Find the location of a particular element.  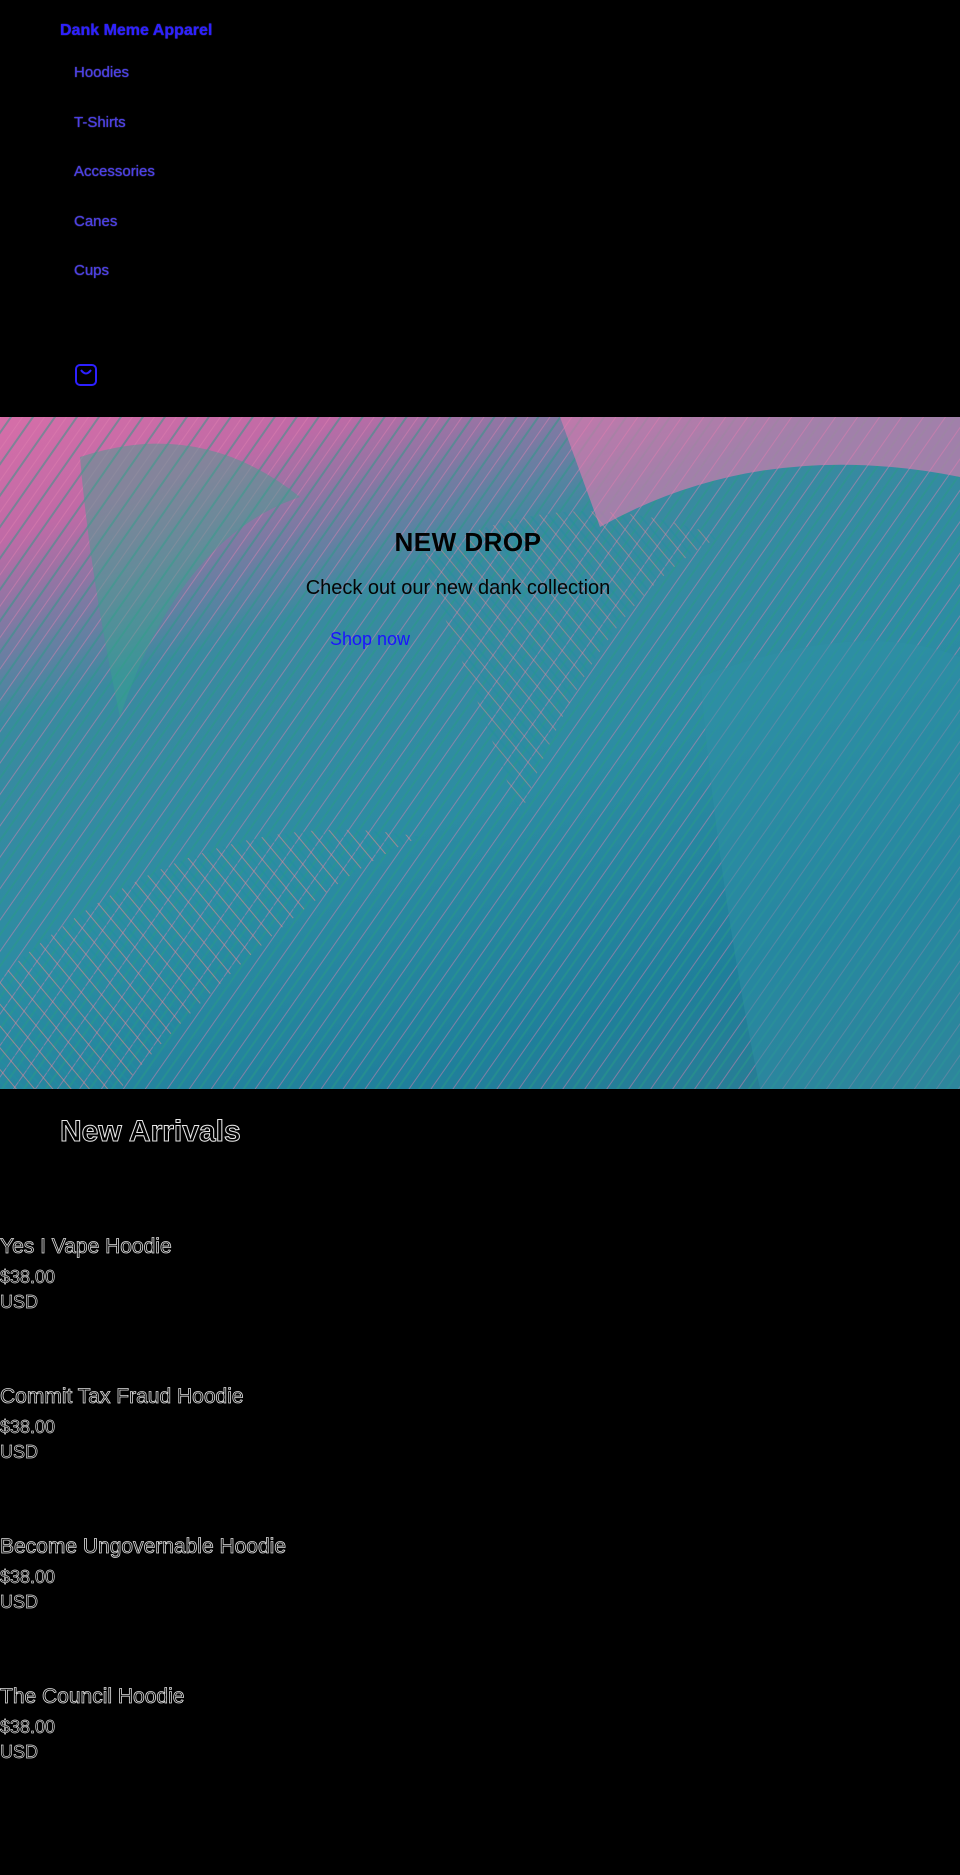

product-card: Commit Tax Fraud Hoodie $38.00 USD is located at coordinates (300, 1425).